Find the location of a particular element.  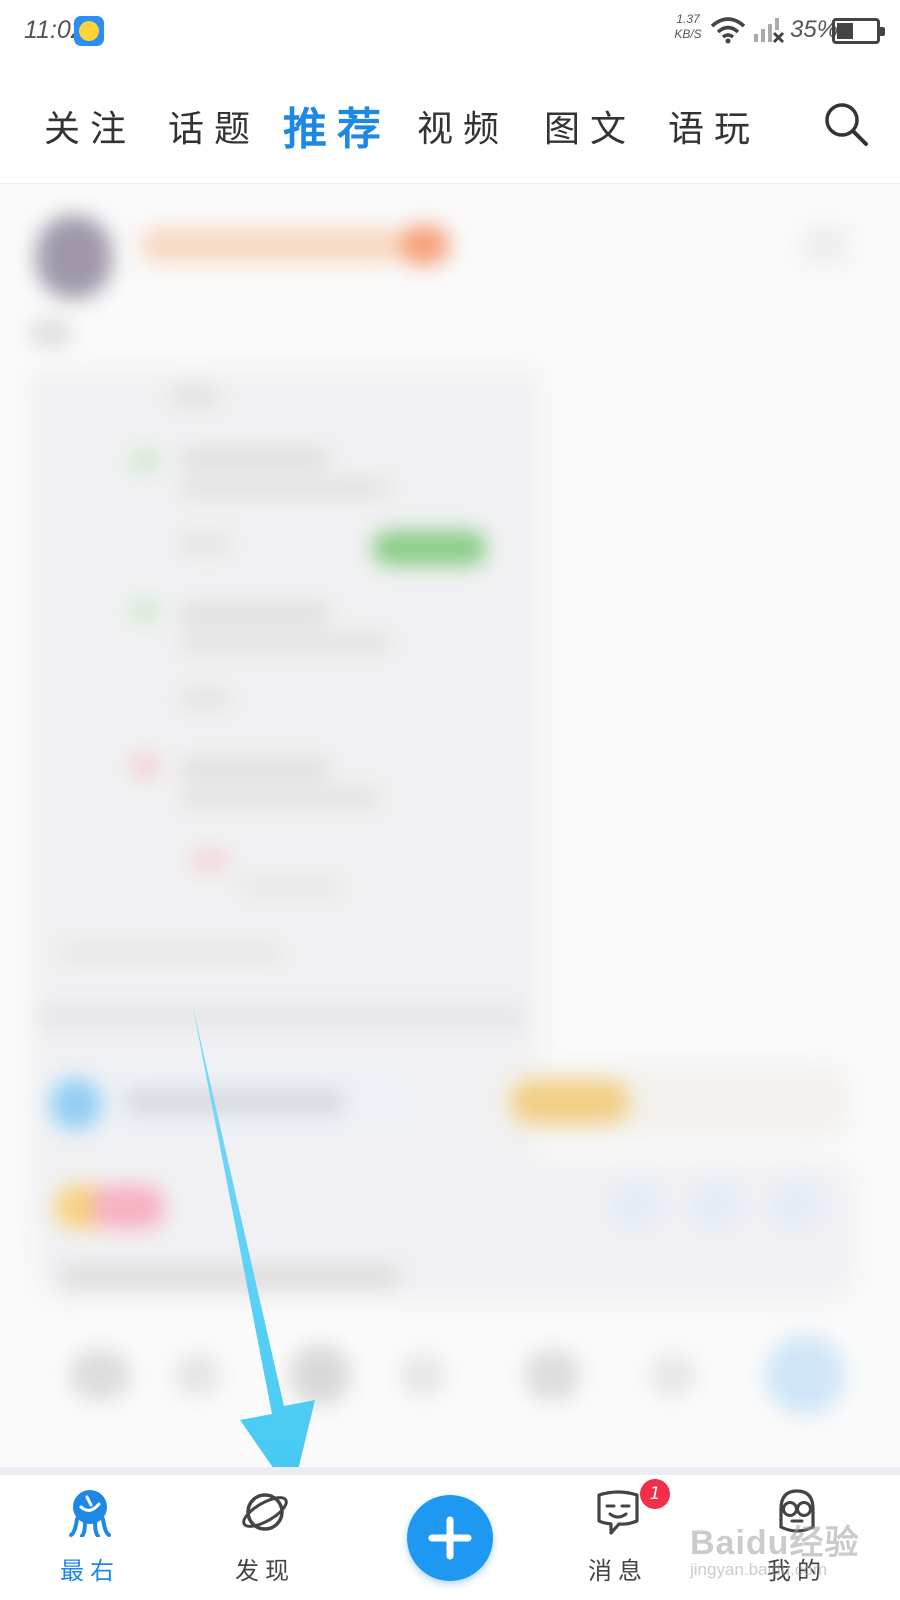

wifi-icon is located at coordinates (728, 30).